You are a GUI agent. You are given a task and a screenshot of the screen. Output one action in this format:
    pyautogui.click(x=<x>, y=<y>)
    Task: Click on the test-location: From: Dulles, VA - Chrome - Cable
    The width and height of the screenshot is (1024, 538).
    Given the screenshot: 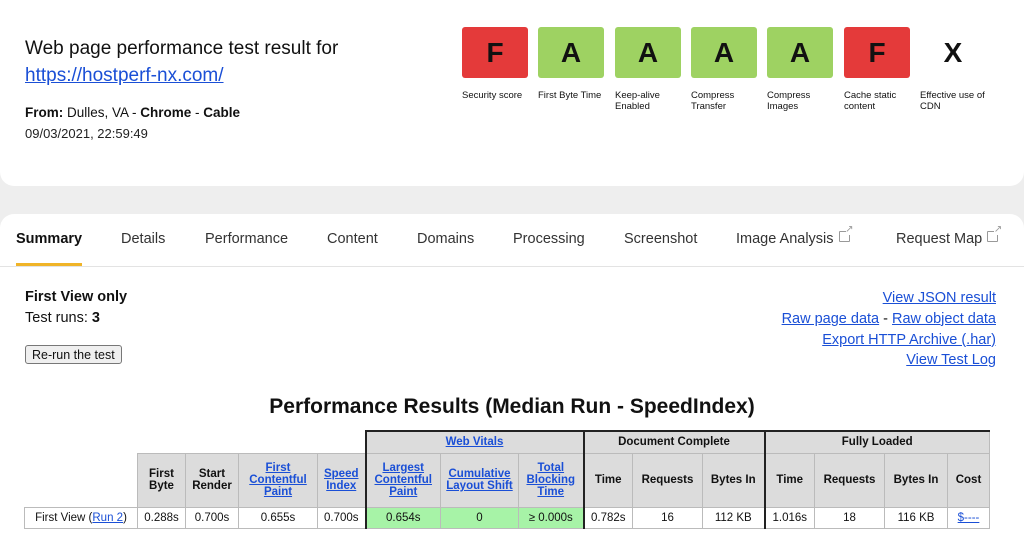 What is the action you would take?
    pyautogui.click(x=132, y=112)
    